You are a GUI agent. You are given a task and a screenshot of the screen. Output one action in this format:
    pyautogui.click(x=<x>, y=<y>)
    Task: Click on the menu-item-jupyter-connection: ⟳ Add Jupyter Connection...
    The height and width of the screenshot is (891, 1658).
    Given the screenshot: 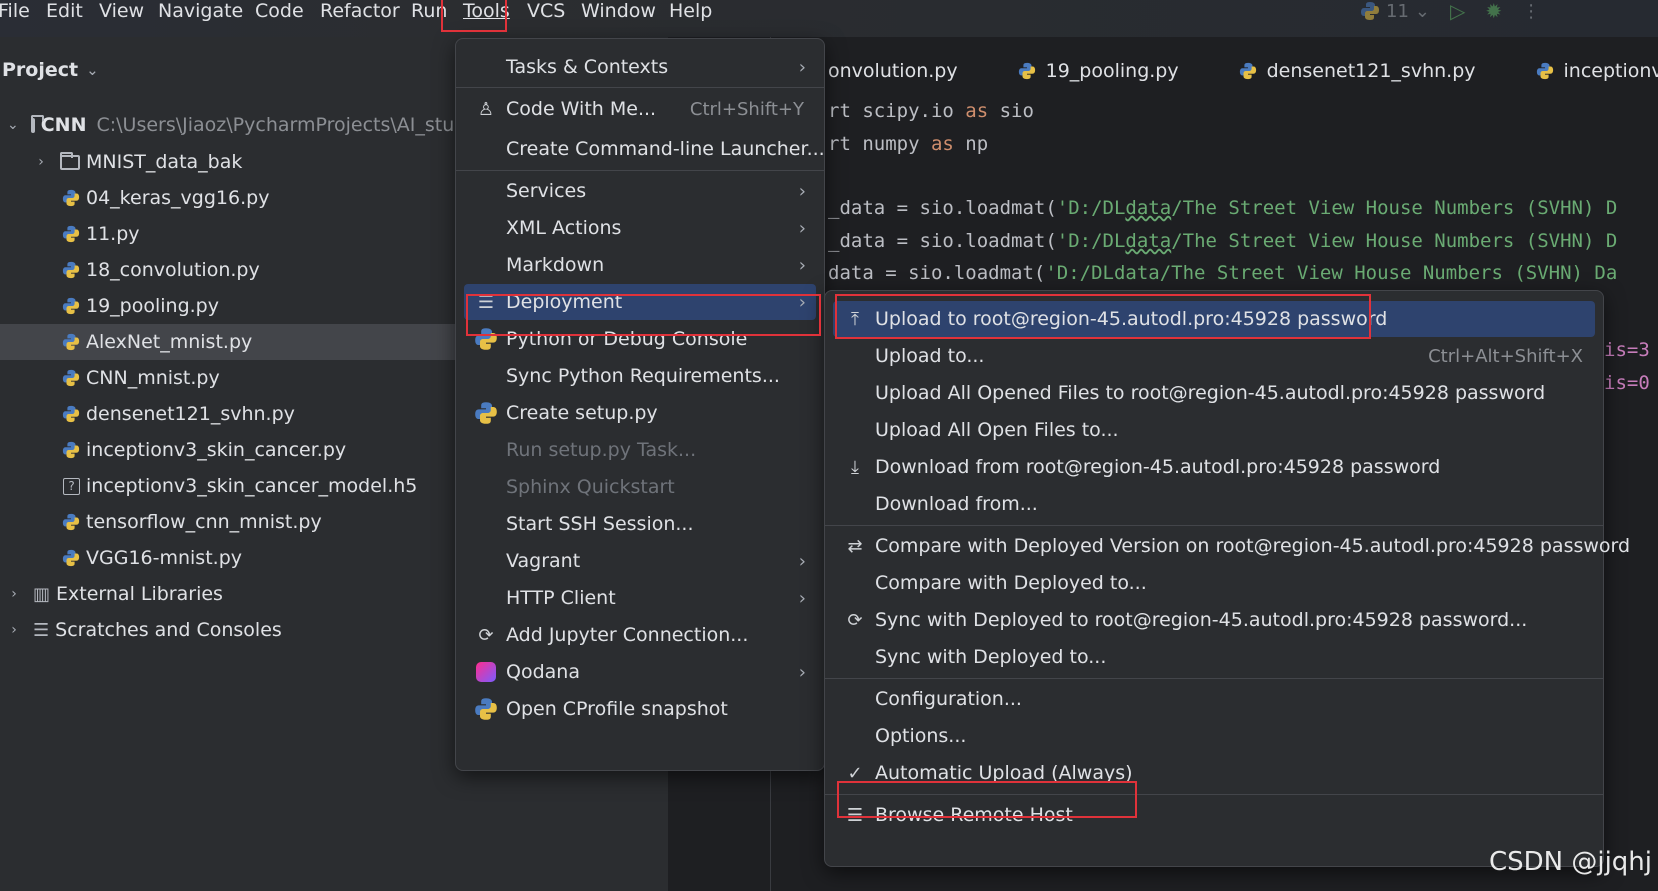 What is the action you would take?
    pyautogui.click(x=640, y=635)
    